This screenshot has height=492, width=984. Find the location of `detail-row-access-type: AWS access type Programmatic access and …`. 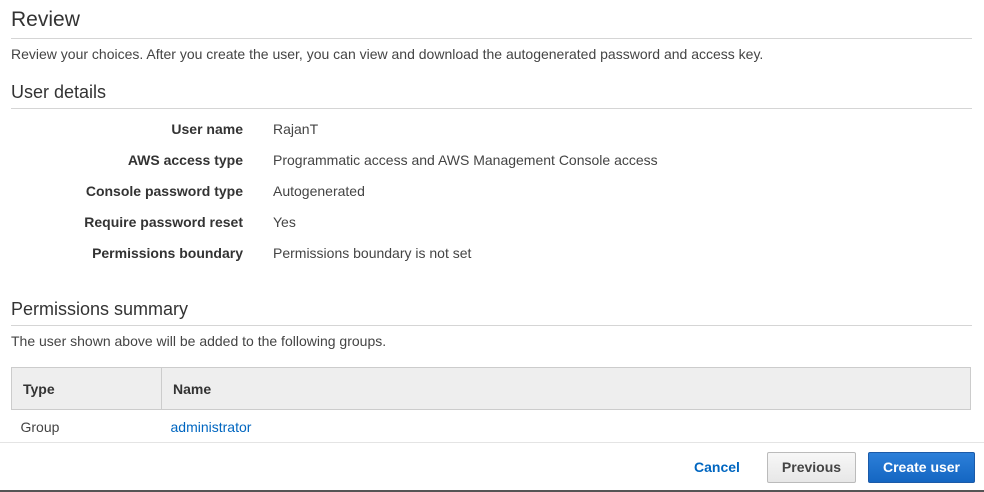

detail-row-access-type: AWS access type Programmatic access and … is located at coordinates (491, 160).